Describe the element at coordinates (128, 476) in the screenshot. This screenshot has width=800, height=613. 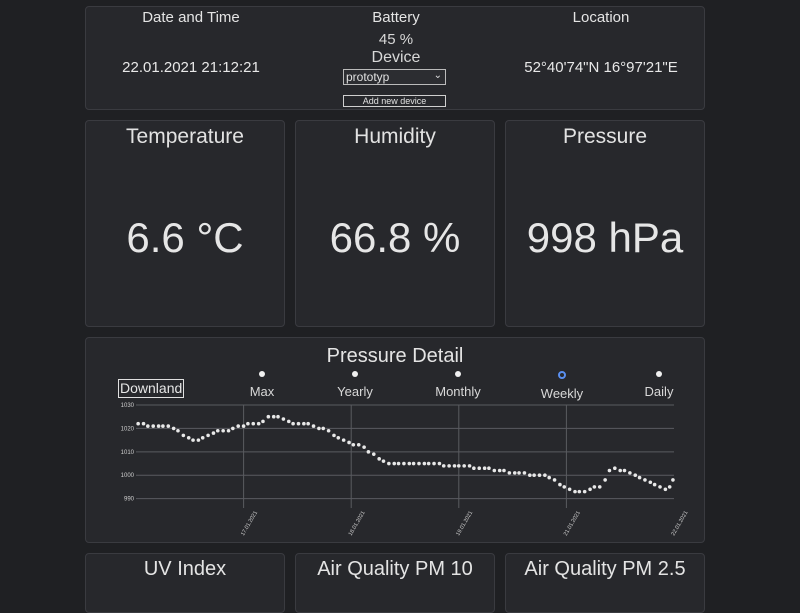
I see `y-tick-label: 1000` at that location.